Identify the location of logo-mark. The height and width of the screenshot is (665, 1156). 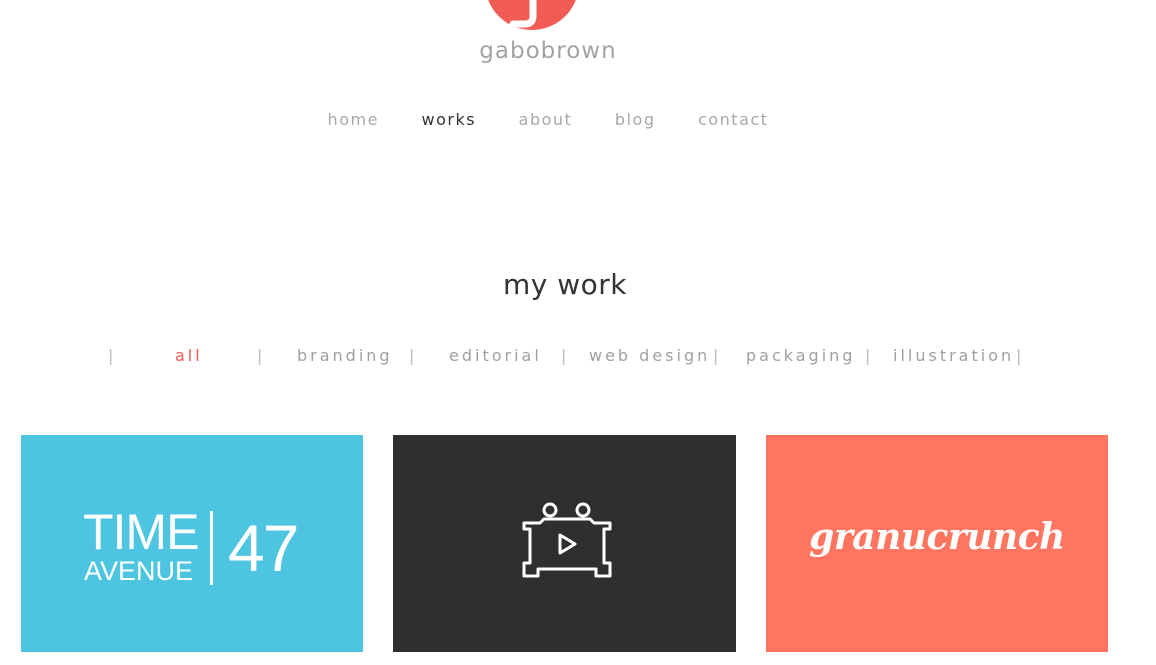
(532, 15).